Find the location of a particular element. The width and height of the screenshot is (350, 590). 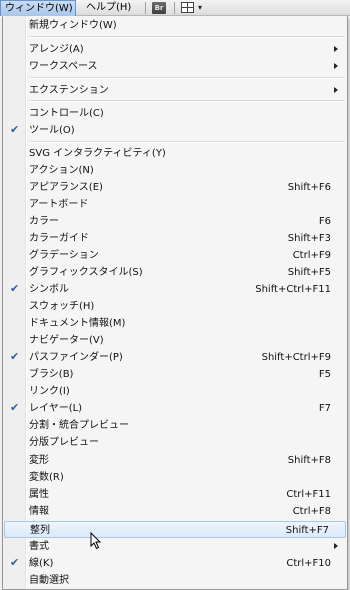

menu-item: アクション(N) is located at coordinates (175, 170).